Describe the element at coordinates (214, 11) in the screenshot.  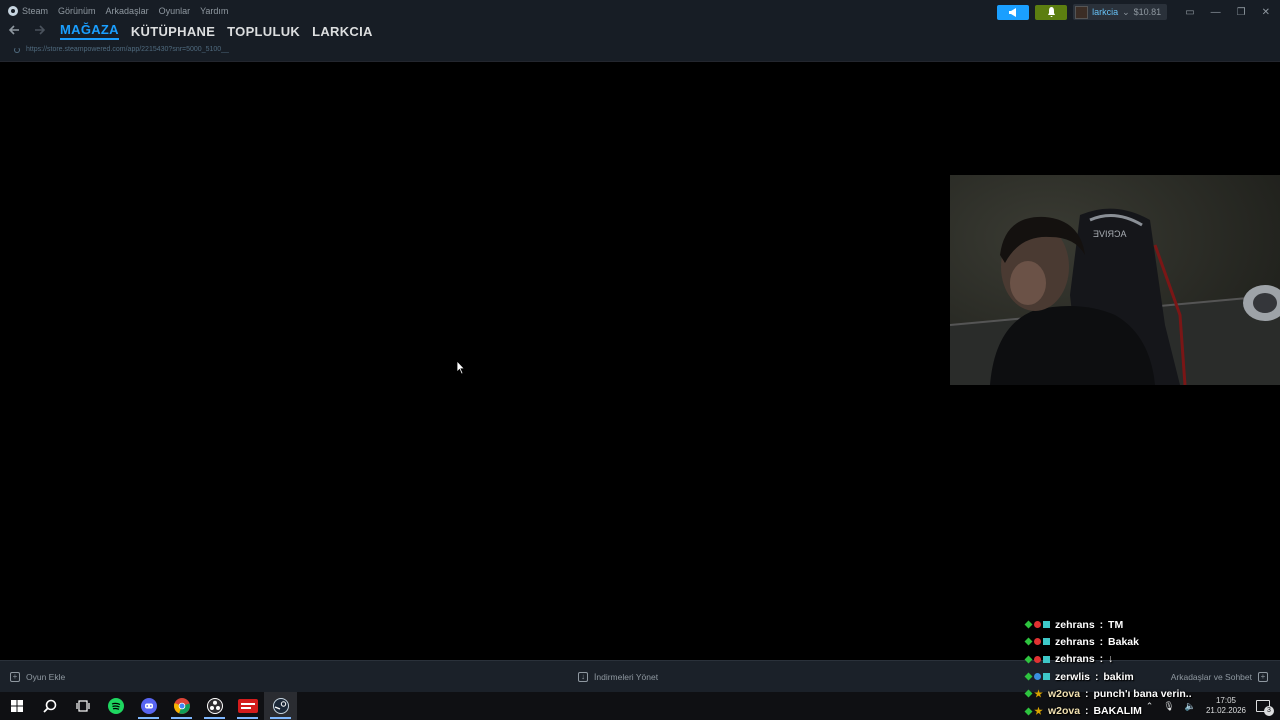
I see `menu-item-help: Yardım` at that location.